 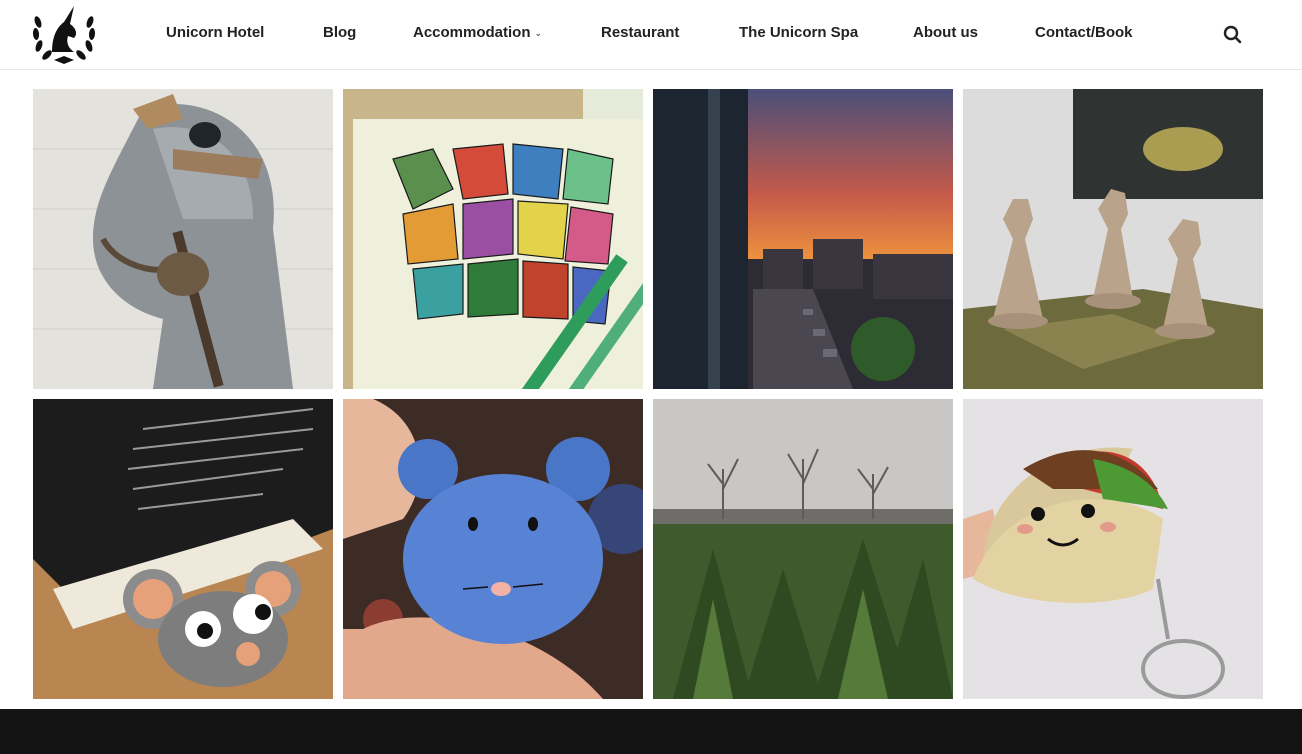 I want to click on gallery-image-board-game-figures, so click(x=1113, y=239).